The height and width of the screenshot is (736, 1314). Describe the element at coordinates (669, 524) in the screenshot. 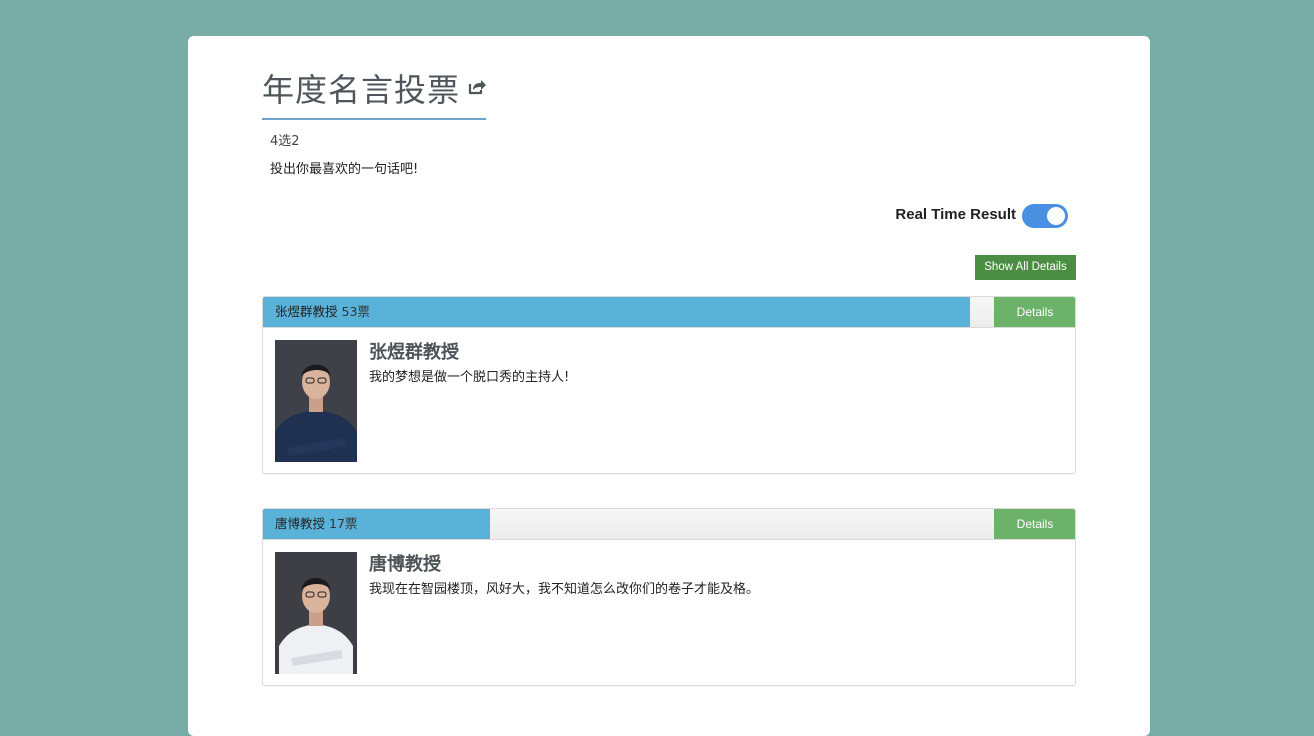

I see `vote-bar: 唐博教授 17票 Details` at that location.